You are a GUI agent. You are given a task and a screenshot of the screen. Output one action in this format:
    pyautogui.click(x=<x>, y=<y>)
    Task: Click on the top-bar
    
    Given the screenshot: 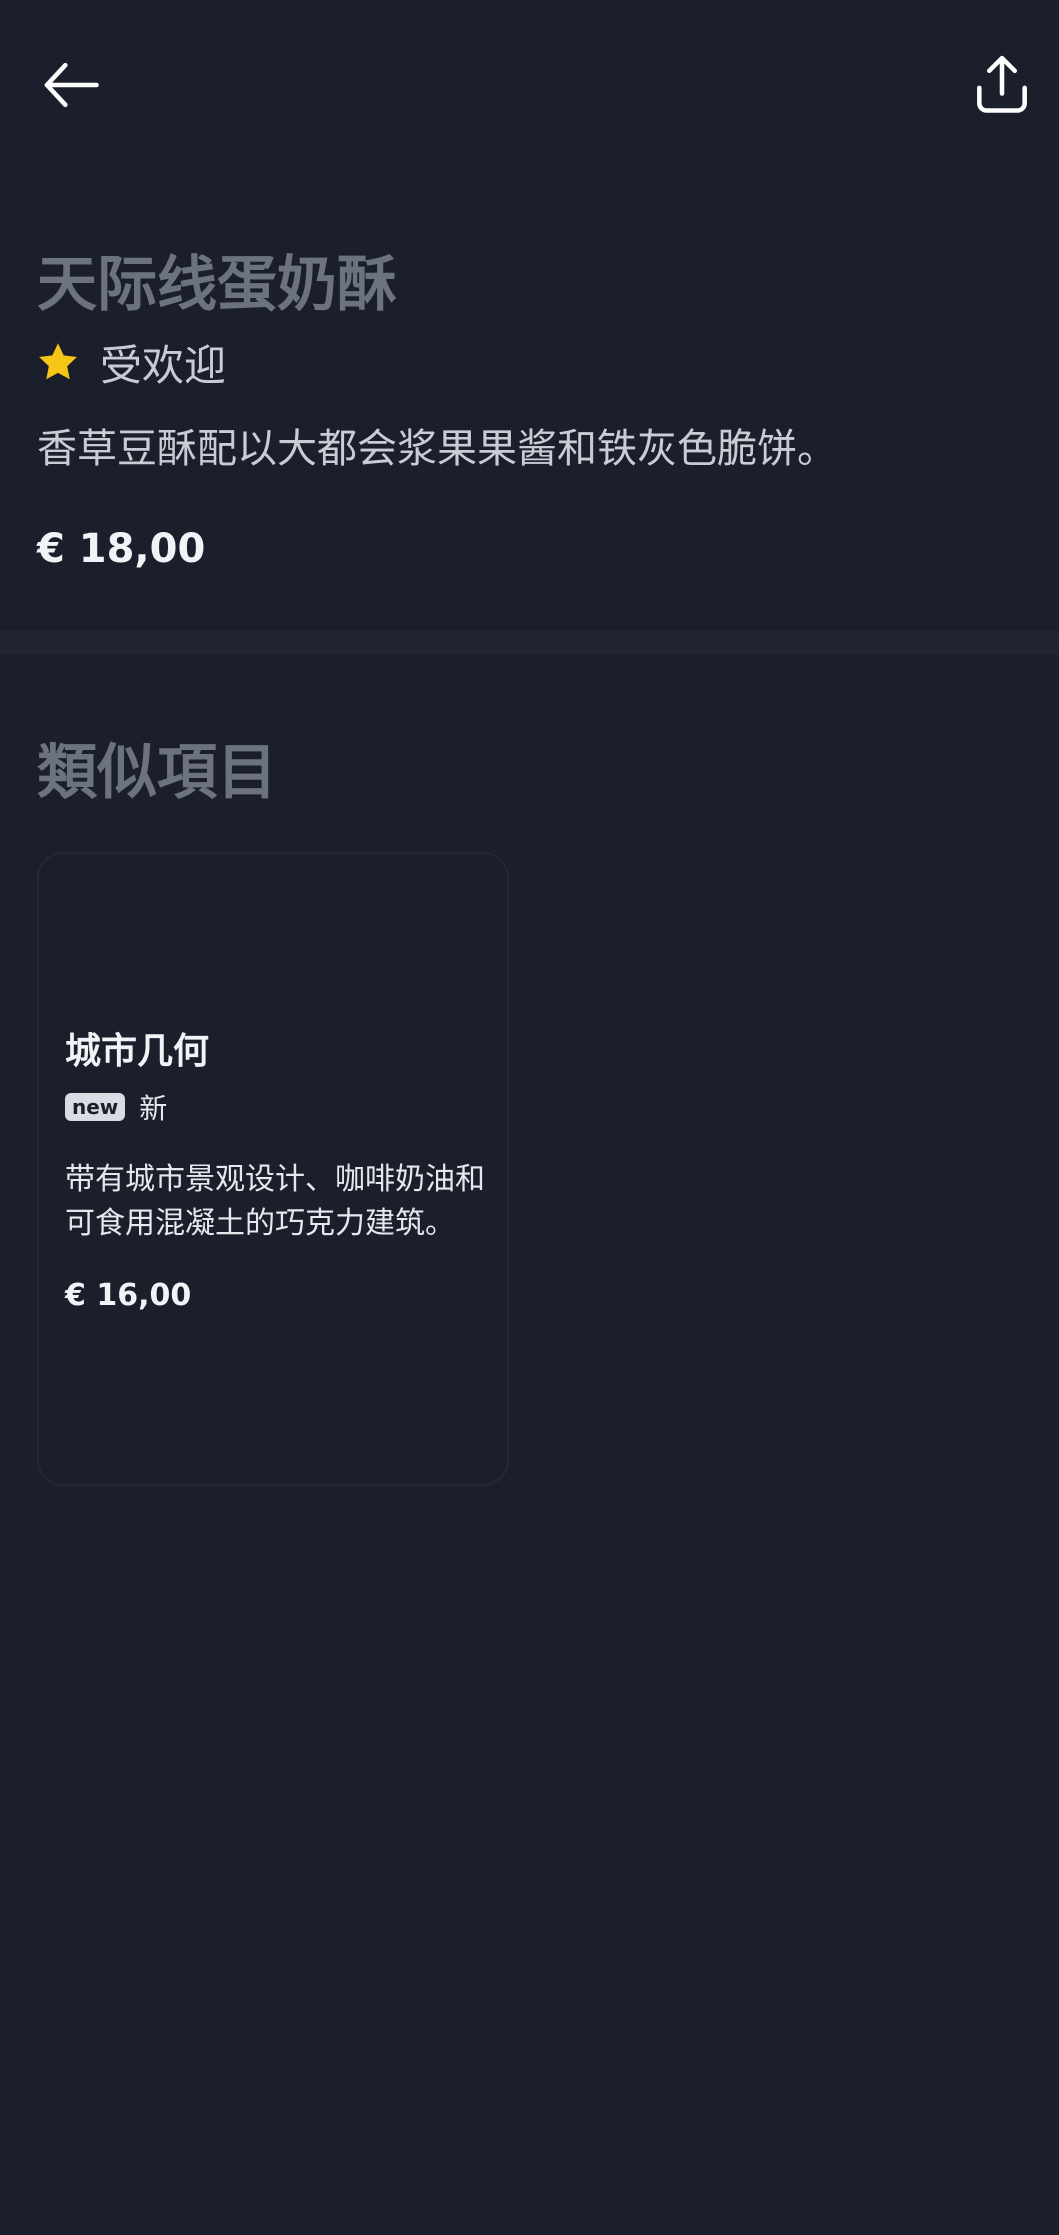 What is the action you would take?
    pyautogui.click(x=529, y=85)
    